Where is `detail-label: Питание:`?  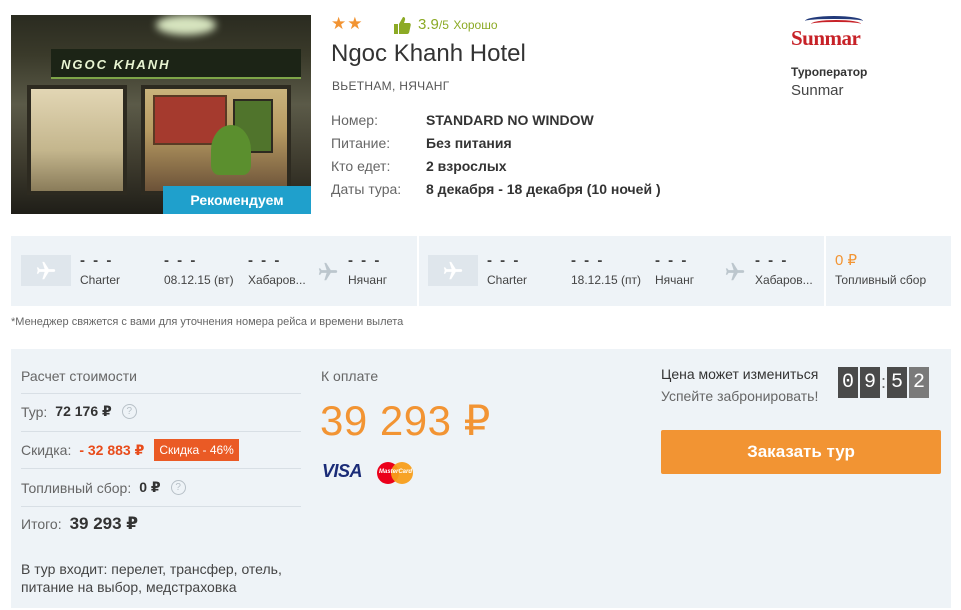
detail-label: Питание: is located at coordinates (361, 142).